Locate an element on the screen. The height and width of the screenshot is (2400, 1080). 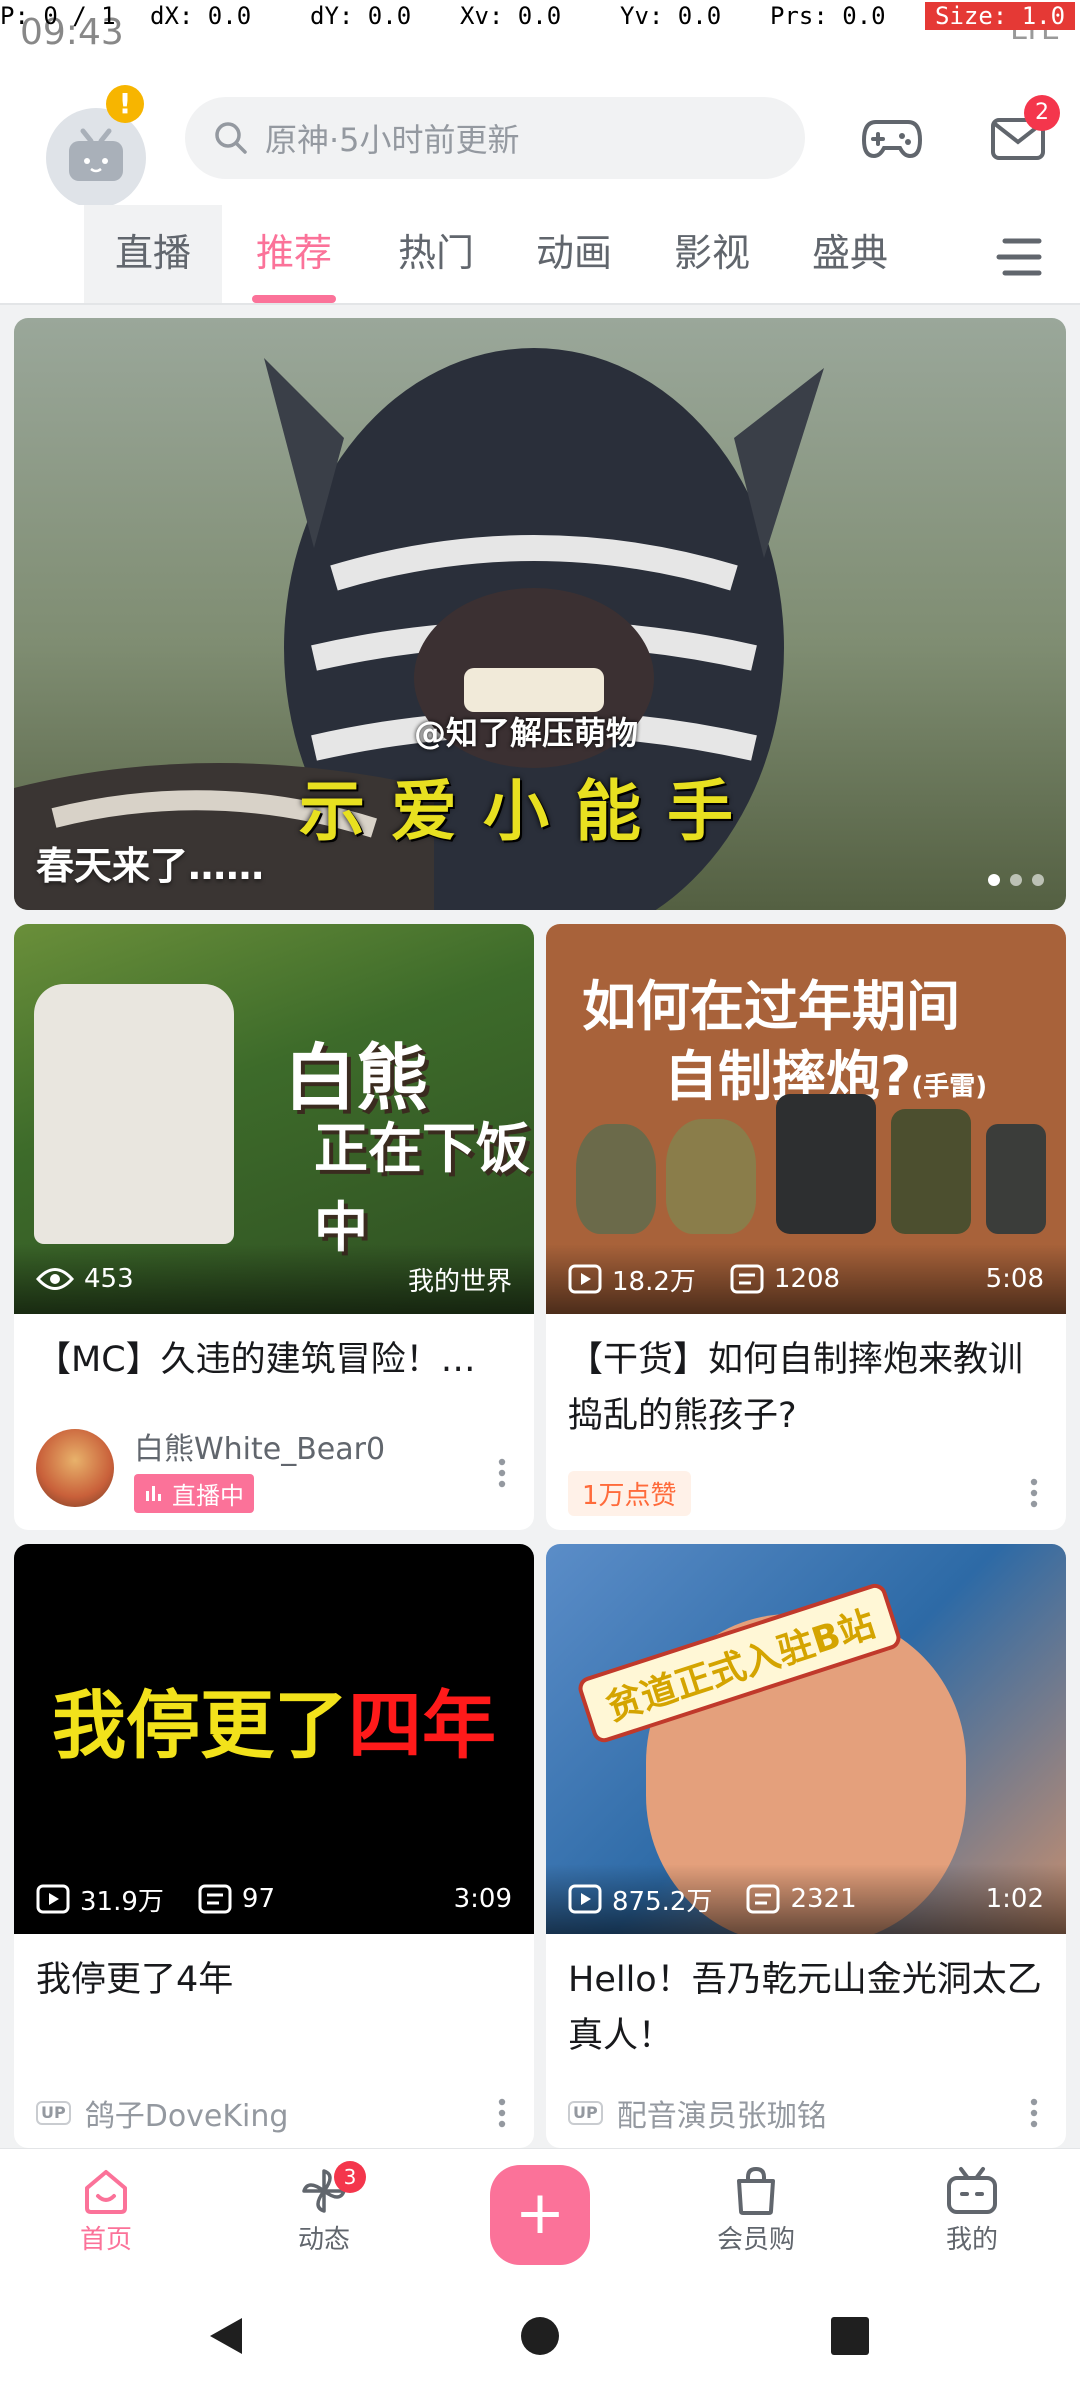
thumbnail-stats: 453 我的世界 is located at coordinates (274, 1279).